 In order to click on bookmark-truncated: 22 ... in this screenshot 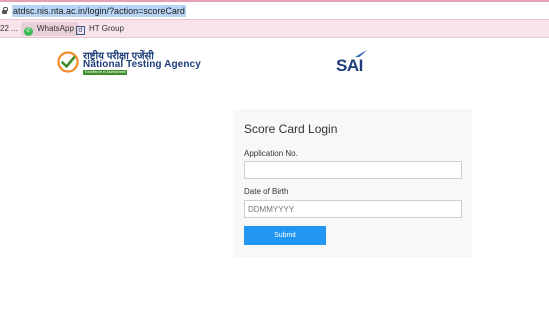, I will do `click(9, 29)`.